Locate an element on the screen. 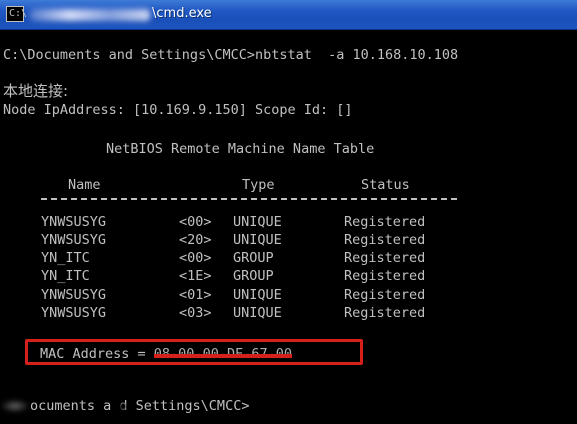  current-prompt: ocuments a d Settings\CMCC> is located at coordinates (139, 406).